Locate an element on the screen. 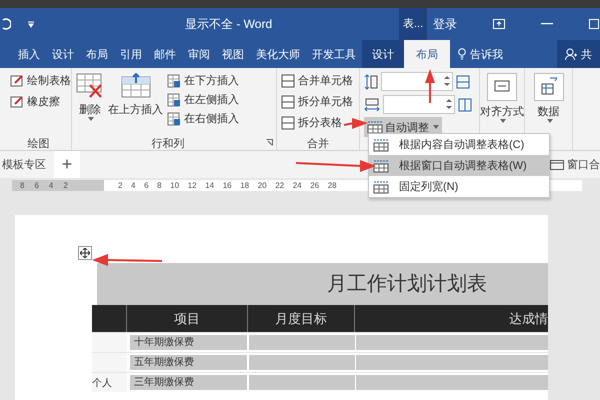 The width and height of the screenshot is (600, 400). ribbon-command: 绘制表格 is located at coordinates (40, 80).